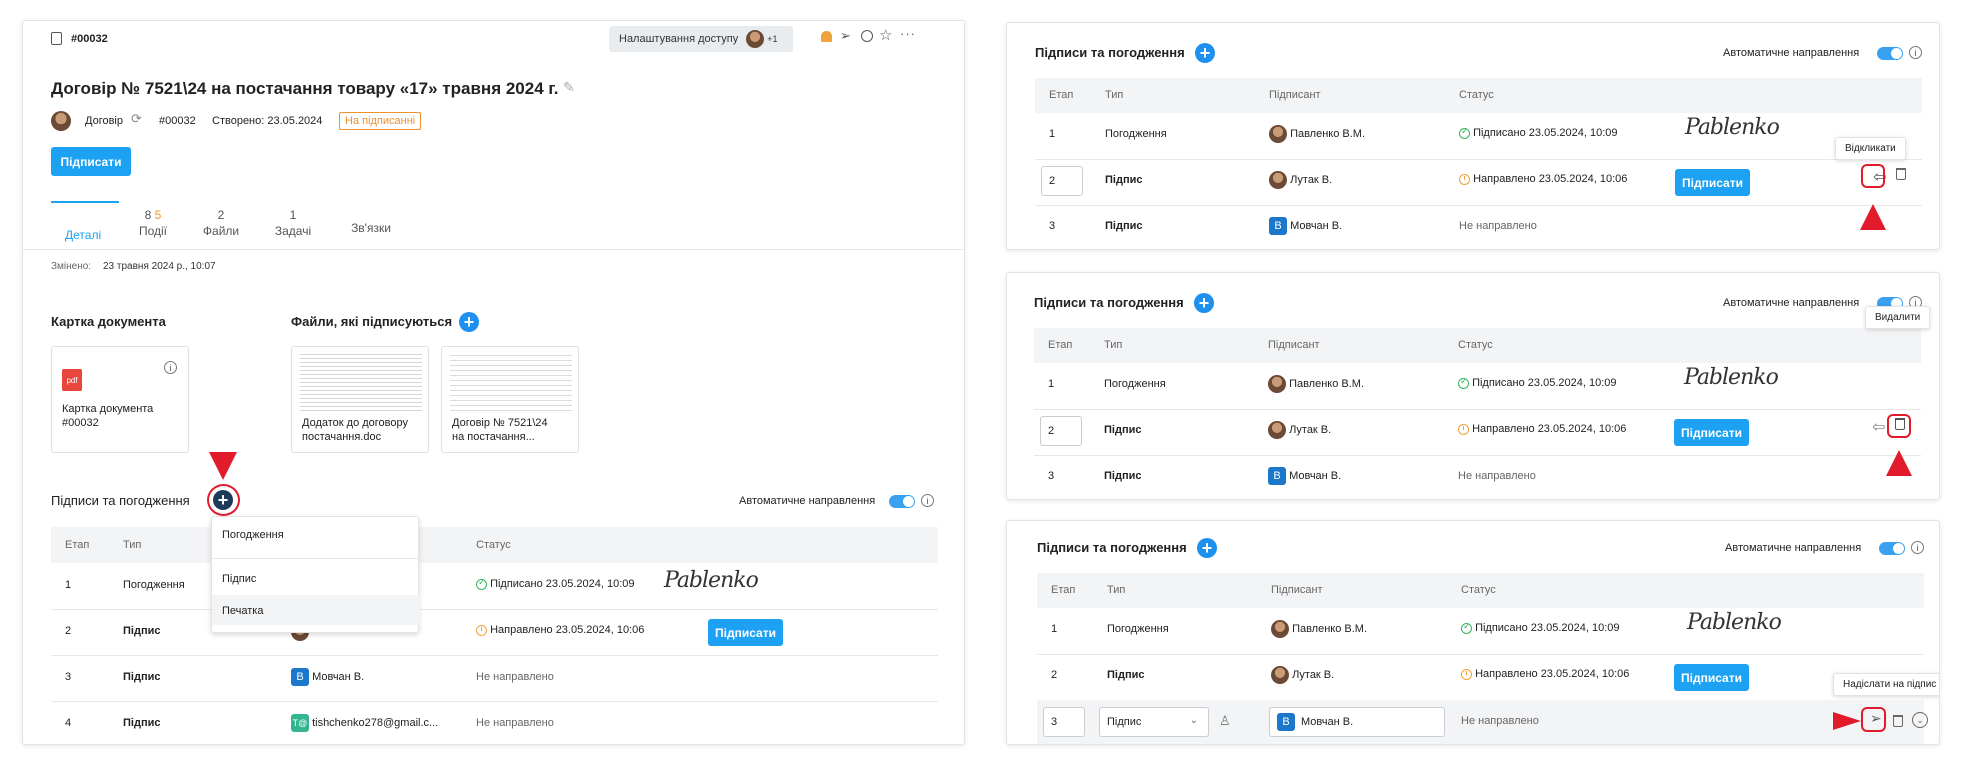 The height and width of the screenshot is (765, 1963). I want to click on card-tile-number: #00032, so click(80, 423).